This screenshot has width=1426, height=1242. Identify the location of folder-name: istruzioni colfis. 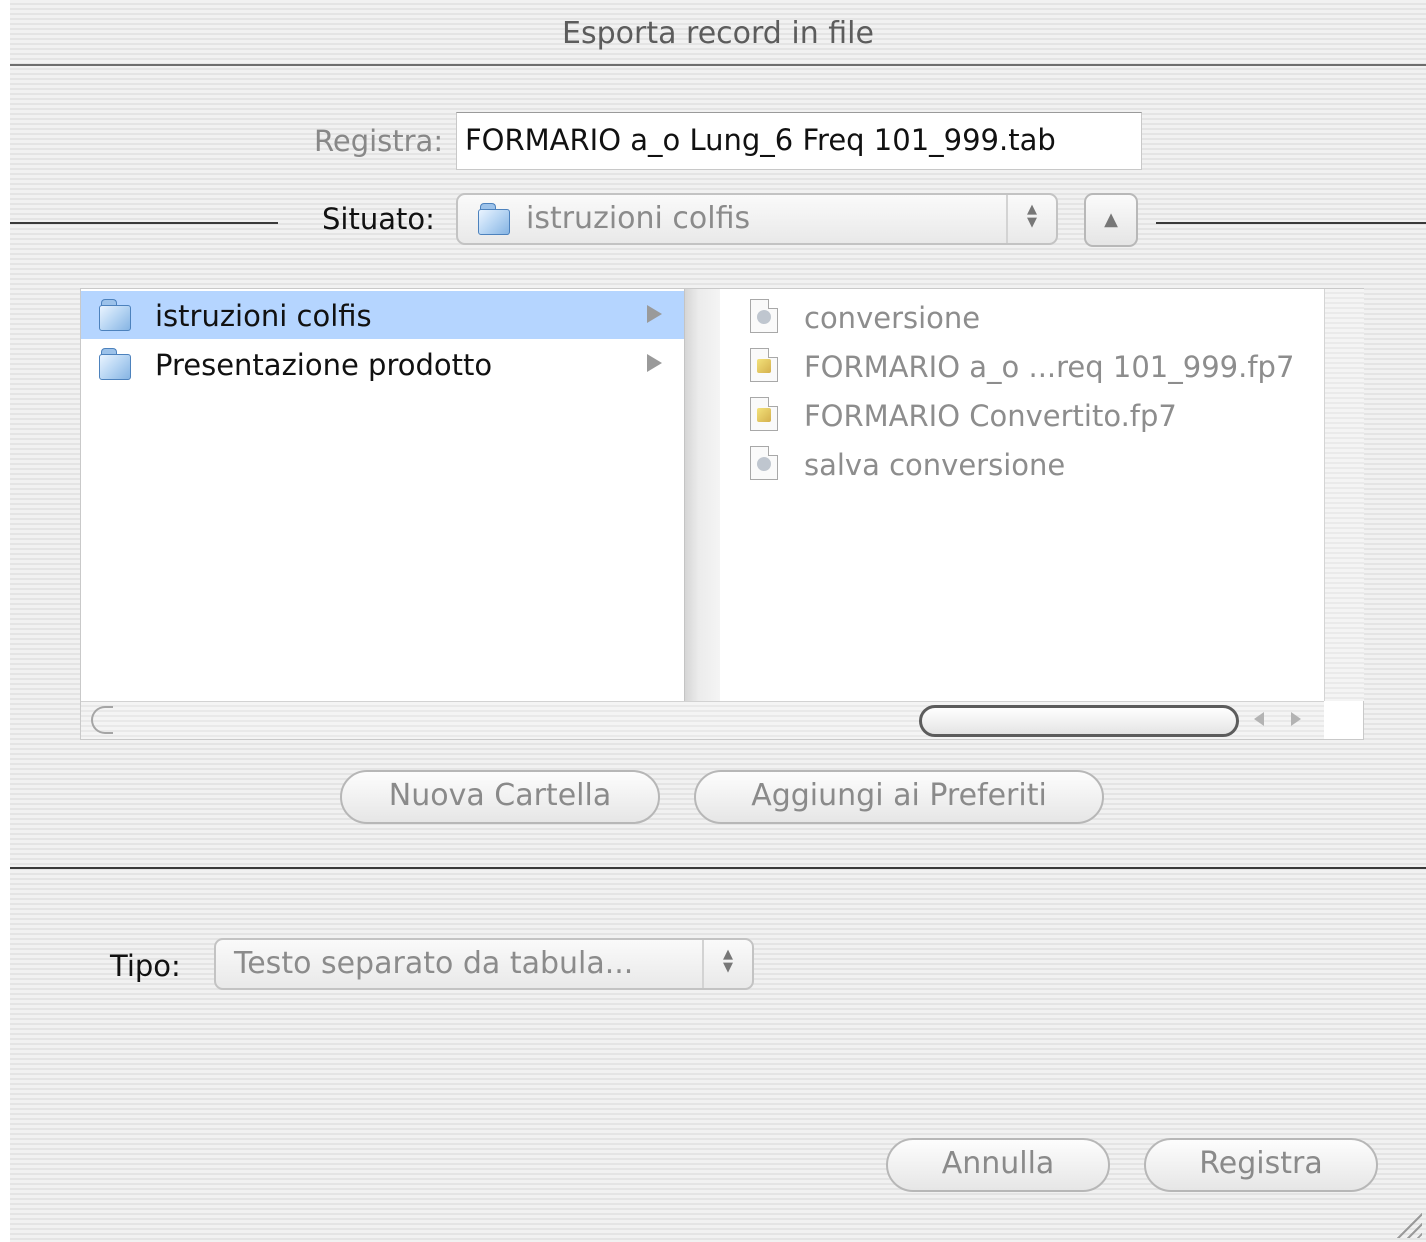
(263, 316).